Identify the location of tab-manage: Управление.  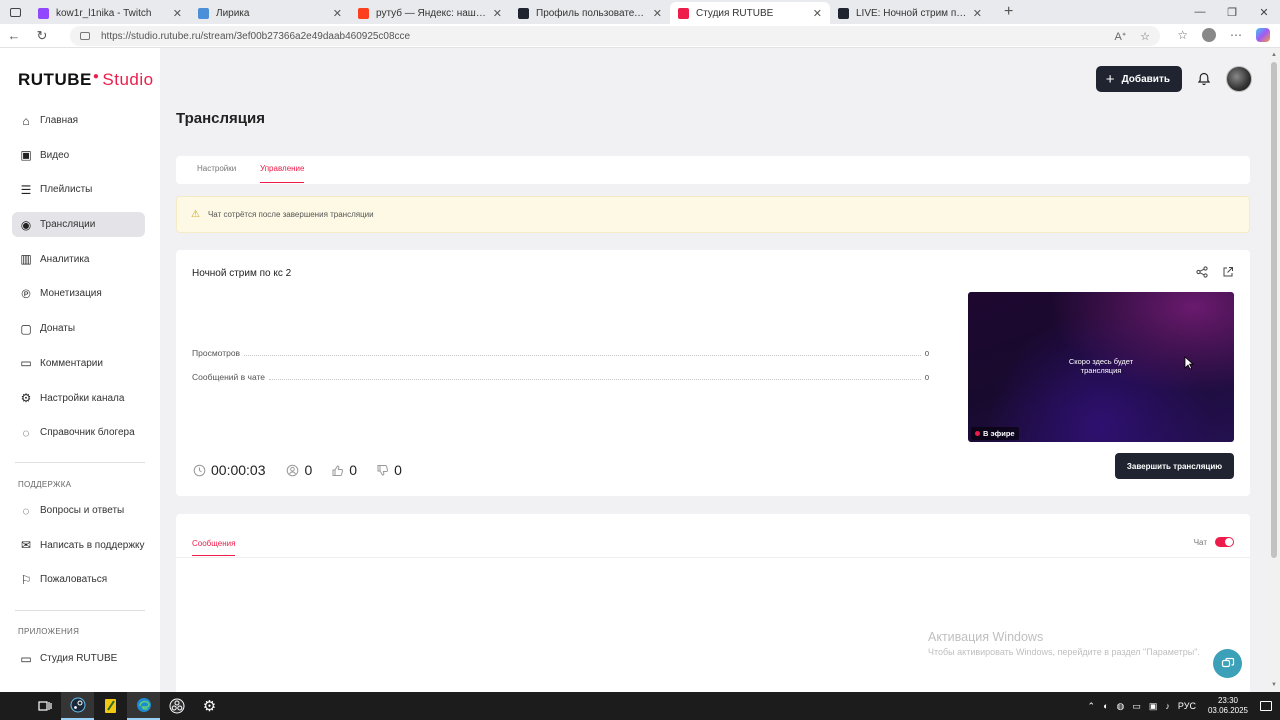
(282, 173).